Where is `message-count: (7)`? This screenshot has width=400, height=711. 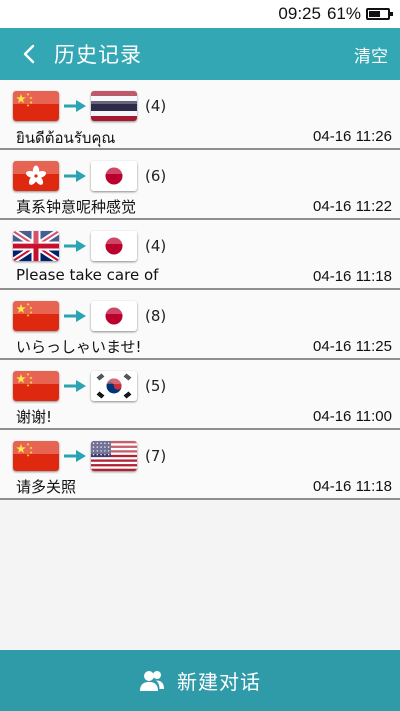 message-count: (7) is located at coordinates (156, 456).